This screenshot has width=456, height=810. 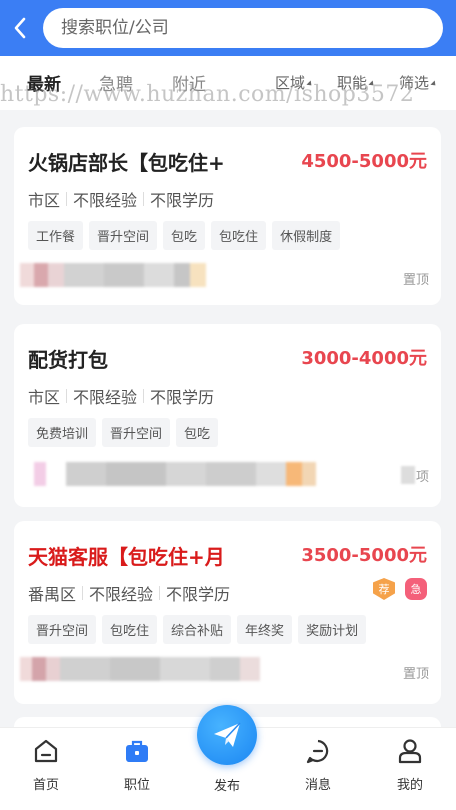 What do you see at coordinates (364, 555) in the screenshot?
I see `job-salary: 3500-5000元` at bounding box center [364, 555].